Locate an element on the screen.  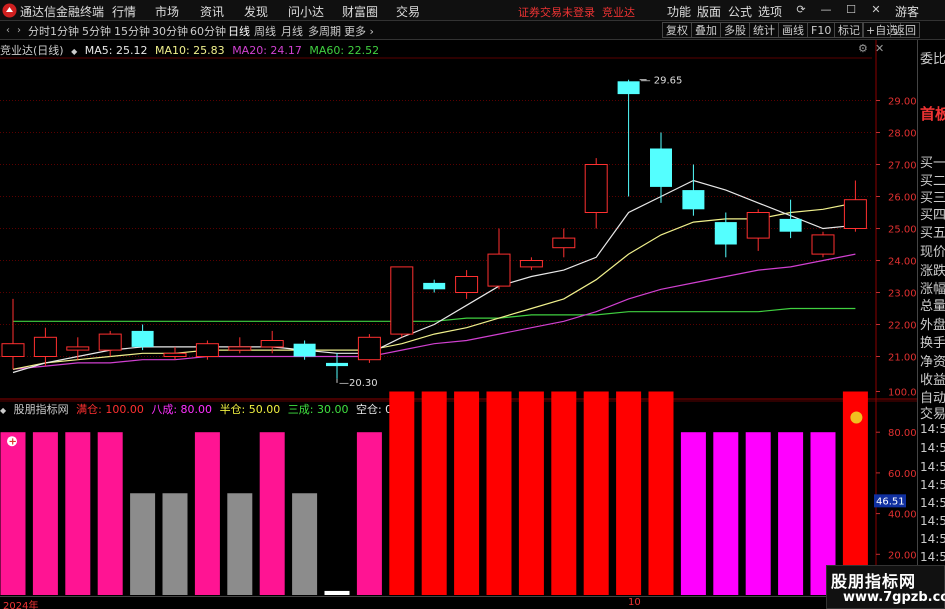
price-tick-label: 28.00 is located at coordinates (902, 134).